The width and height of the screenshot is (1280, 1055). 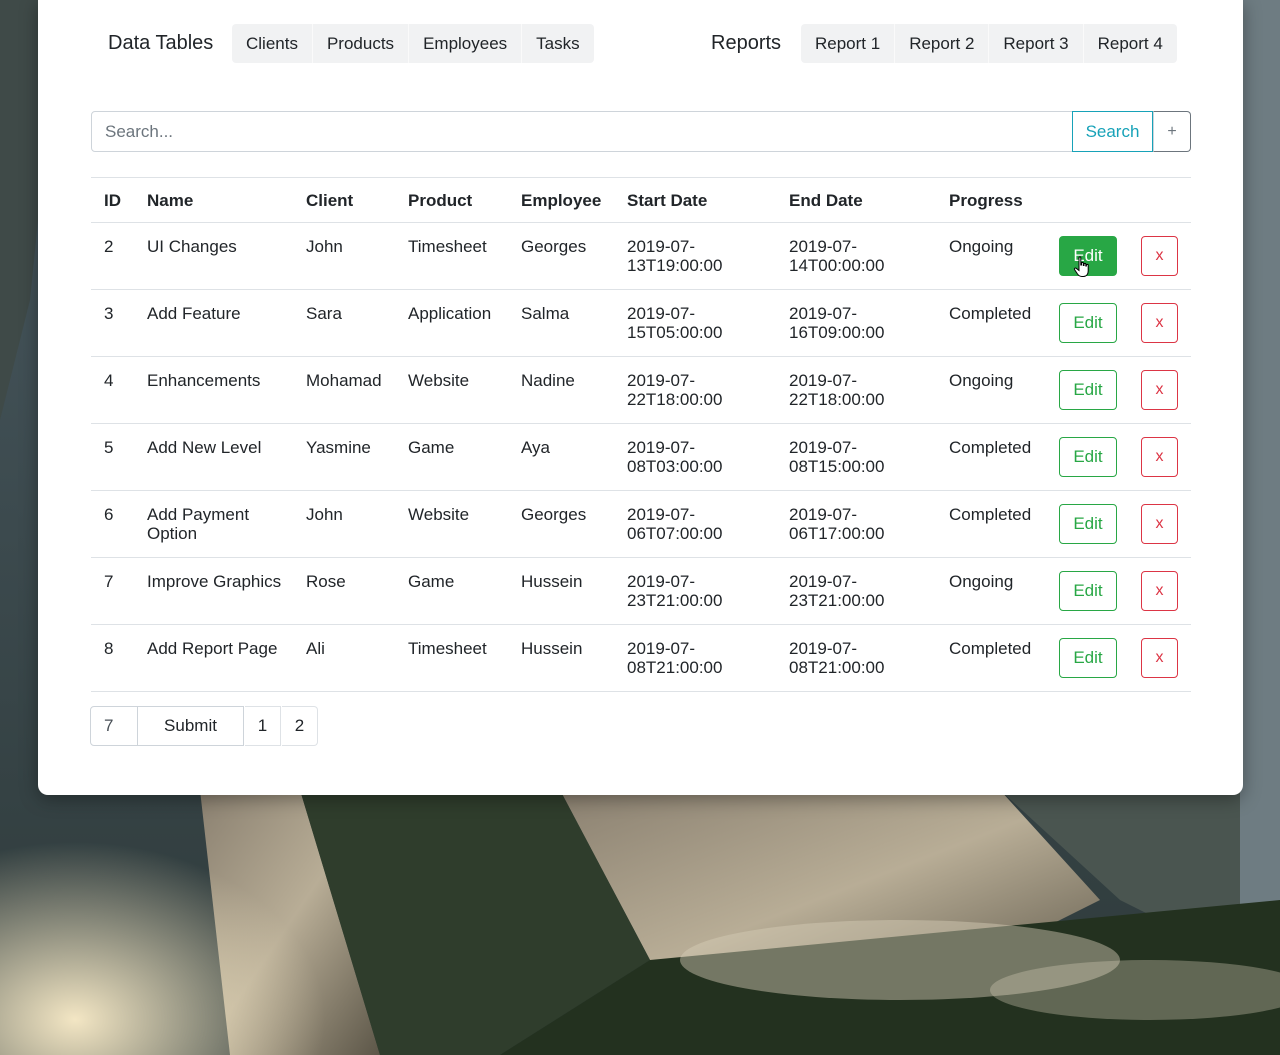 What do you see at coordinates (440, 200) in the screenshot?
I see `header-product: Product` at bounding box center [440, 200].